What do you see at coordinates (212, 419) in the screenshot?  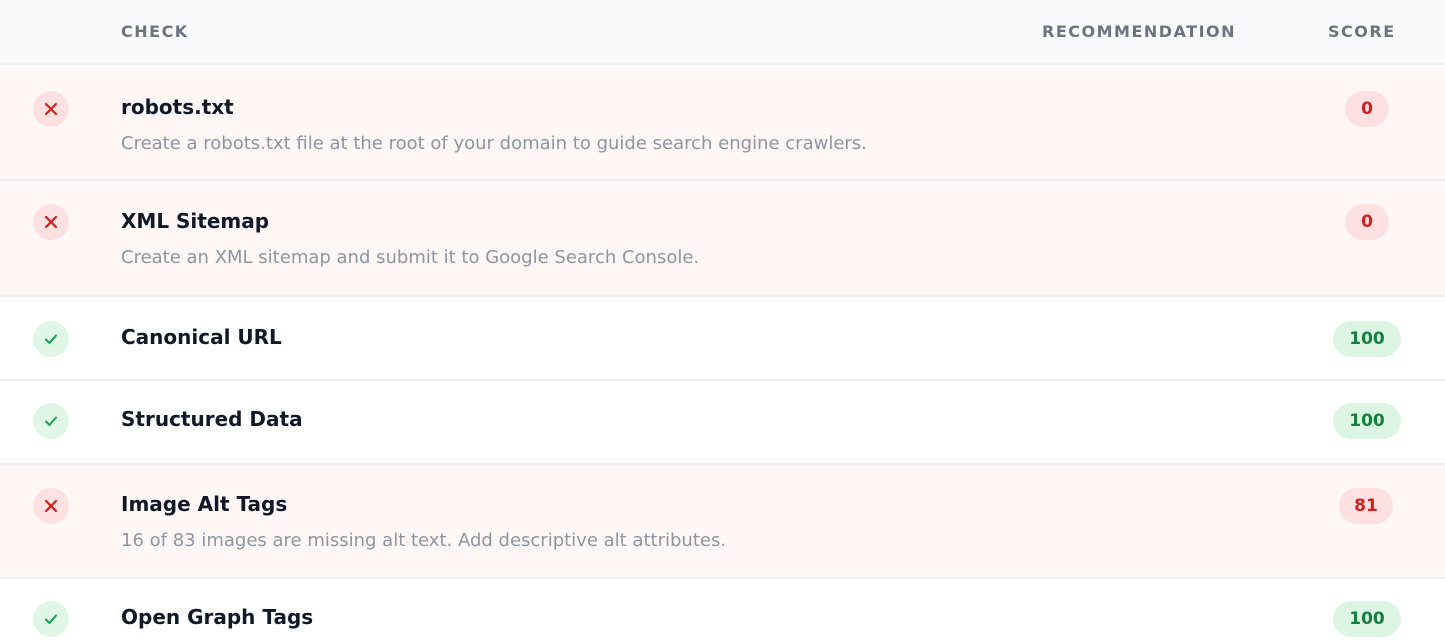 I see `check-title: Structured Data` at bounding box center [212, 419].